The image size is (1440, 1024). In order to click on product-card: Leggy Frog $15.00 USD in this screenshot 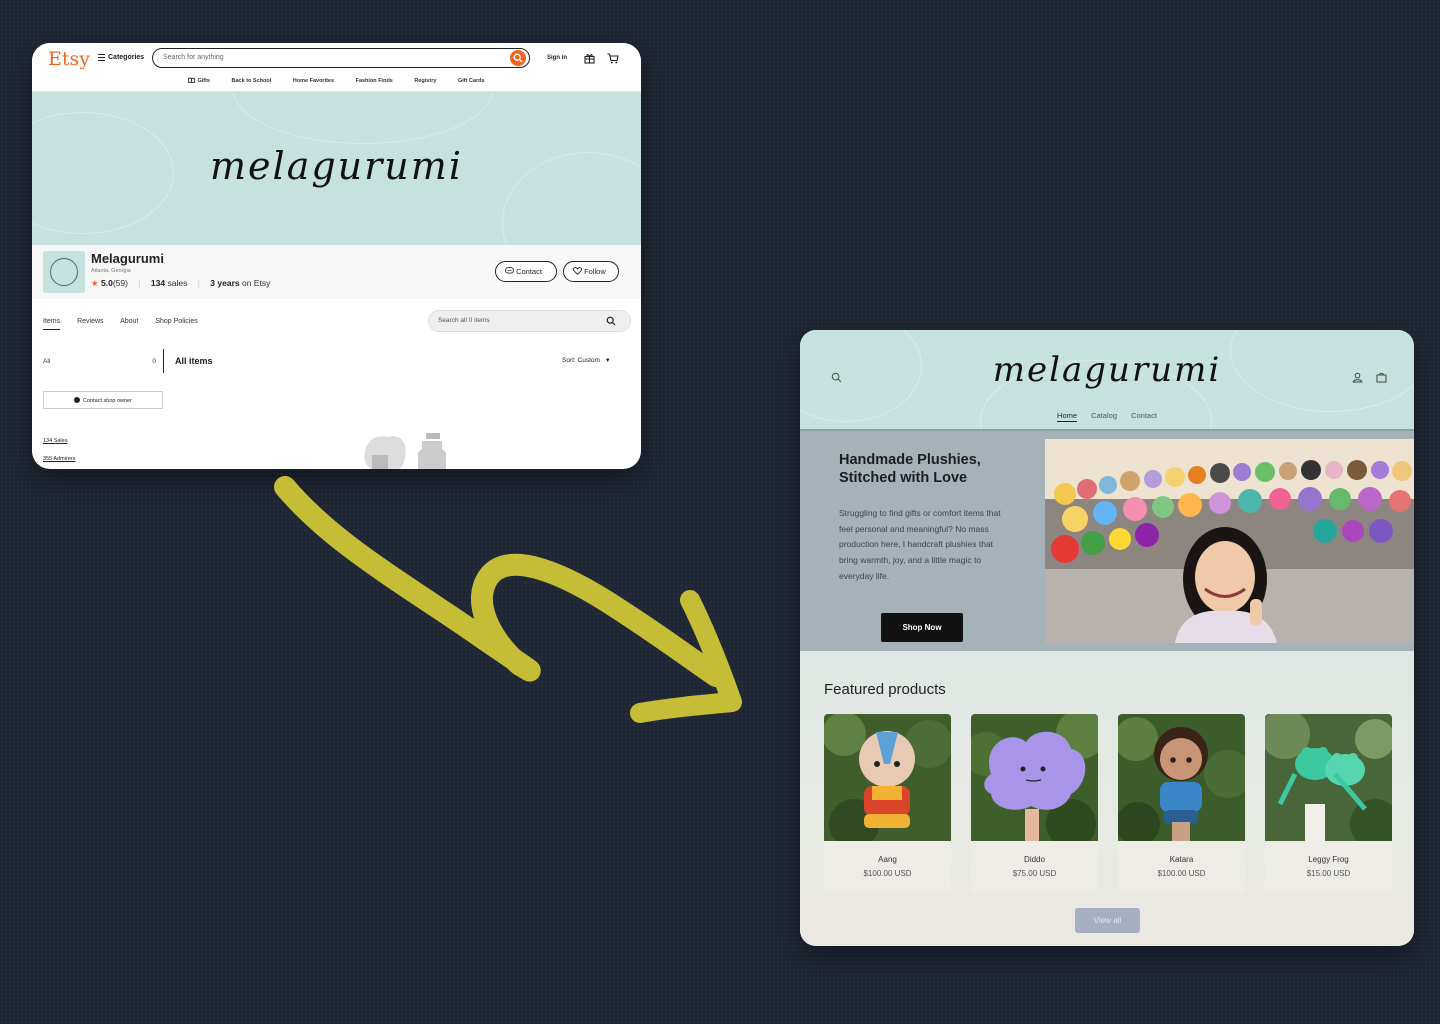, I will do `click(1328, 804)`.